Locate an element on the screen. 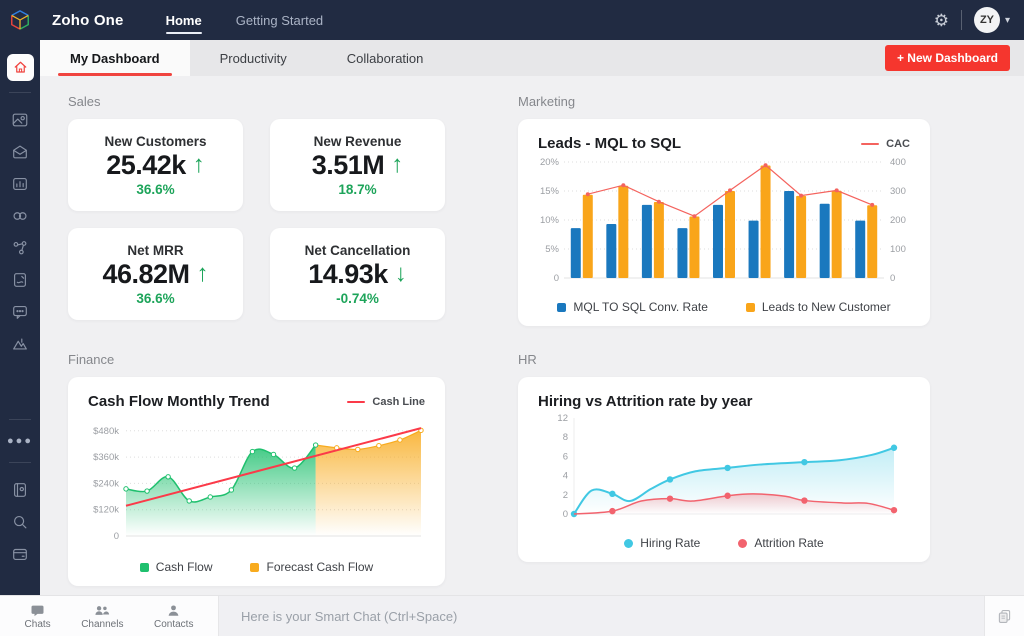 The width and height of the screenshot is (1024, 636). kpi-card-net-mrr: Net MRR 46.82M ↑ 36.6% is located at coordinates (155, 274).